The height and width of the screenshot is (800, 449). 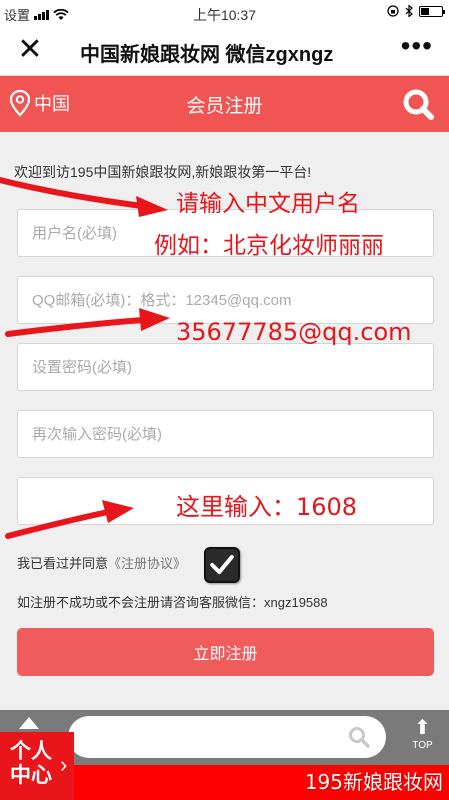 I want to click on chevron-right-icon: ›, so click(x=64, y=764).